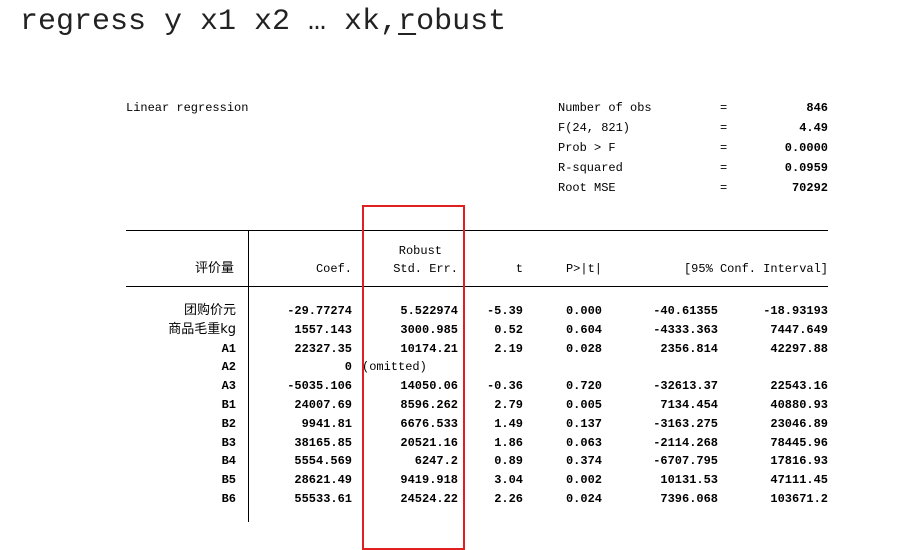 The image size is (898, 550). I want to click on ci-high-cell: 47111.45, so click(799, 480).